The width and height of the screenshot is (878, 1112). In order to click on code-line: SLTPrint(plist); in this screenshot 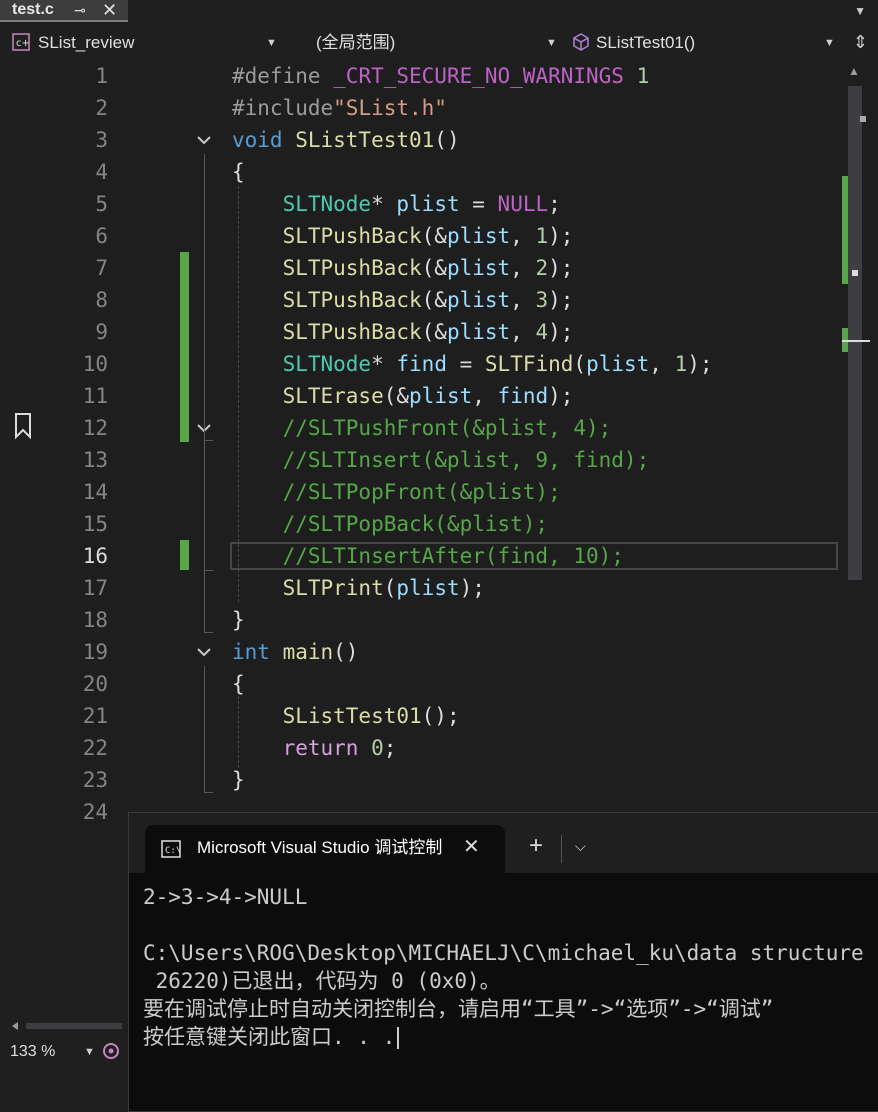, I will do `click(358, 588)`.